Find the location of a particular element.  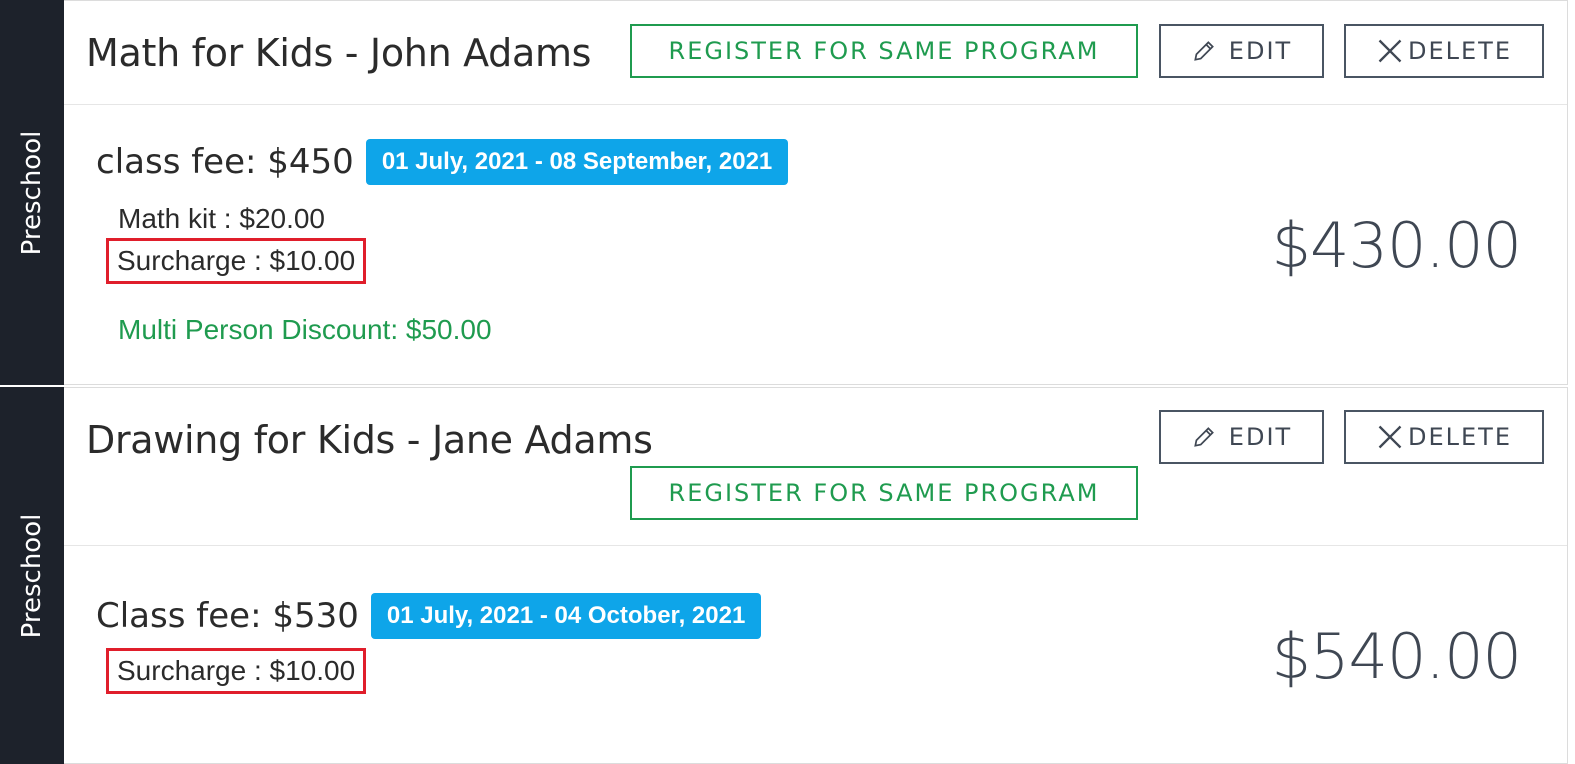

total-amount: $430.00 is located at coordinates (1396, 245).